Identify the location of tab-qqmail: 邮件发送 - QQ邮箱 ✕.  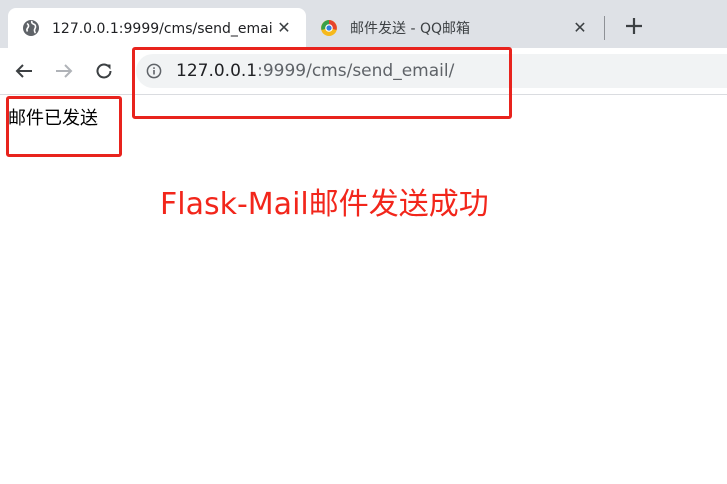
(454, 28).